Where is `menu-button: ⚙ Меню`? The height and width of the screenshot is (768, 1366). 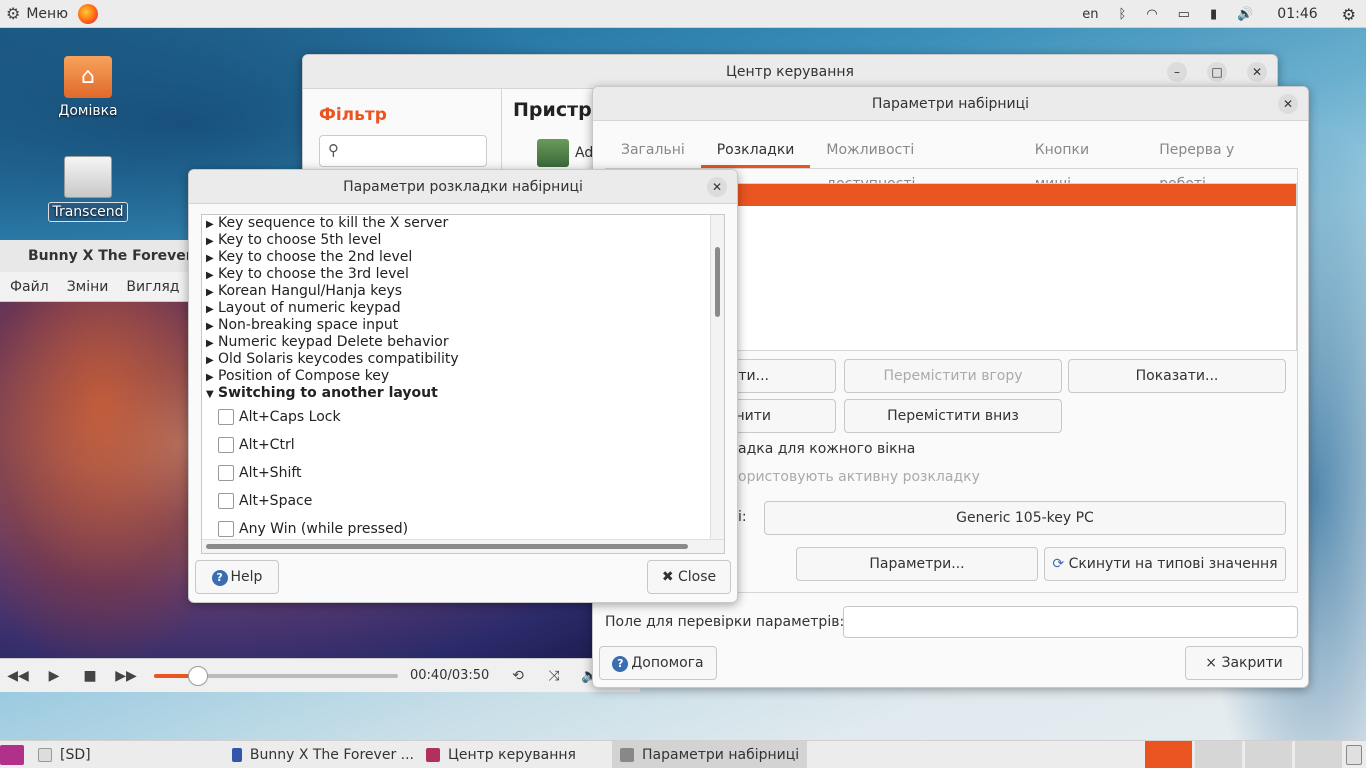
menu-button: ⚙ Меню is located at coordinates (37, 14).